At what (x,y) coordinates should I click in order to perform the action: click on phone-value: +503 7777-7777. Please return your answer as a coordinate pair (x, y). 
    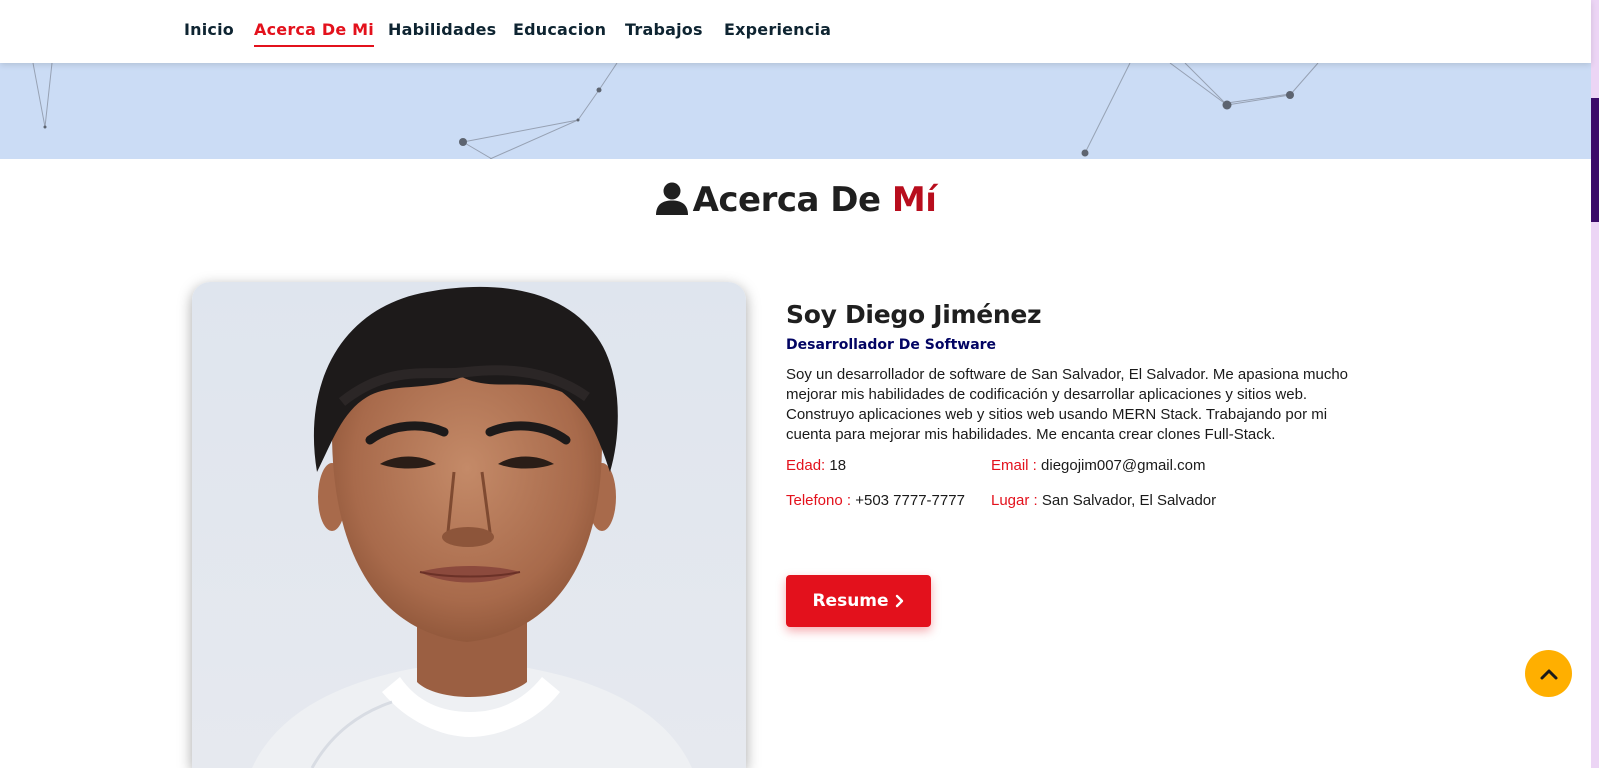
    Looking at the image, I should click on (910, 500).